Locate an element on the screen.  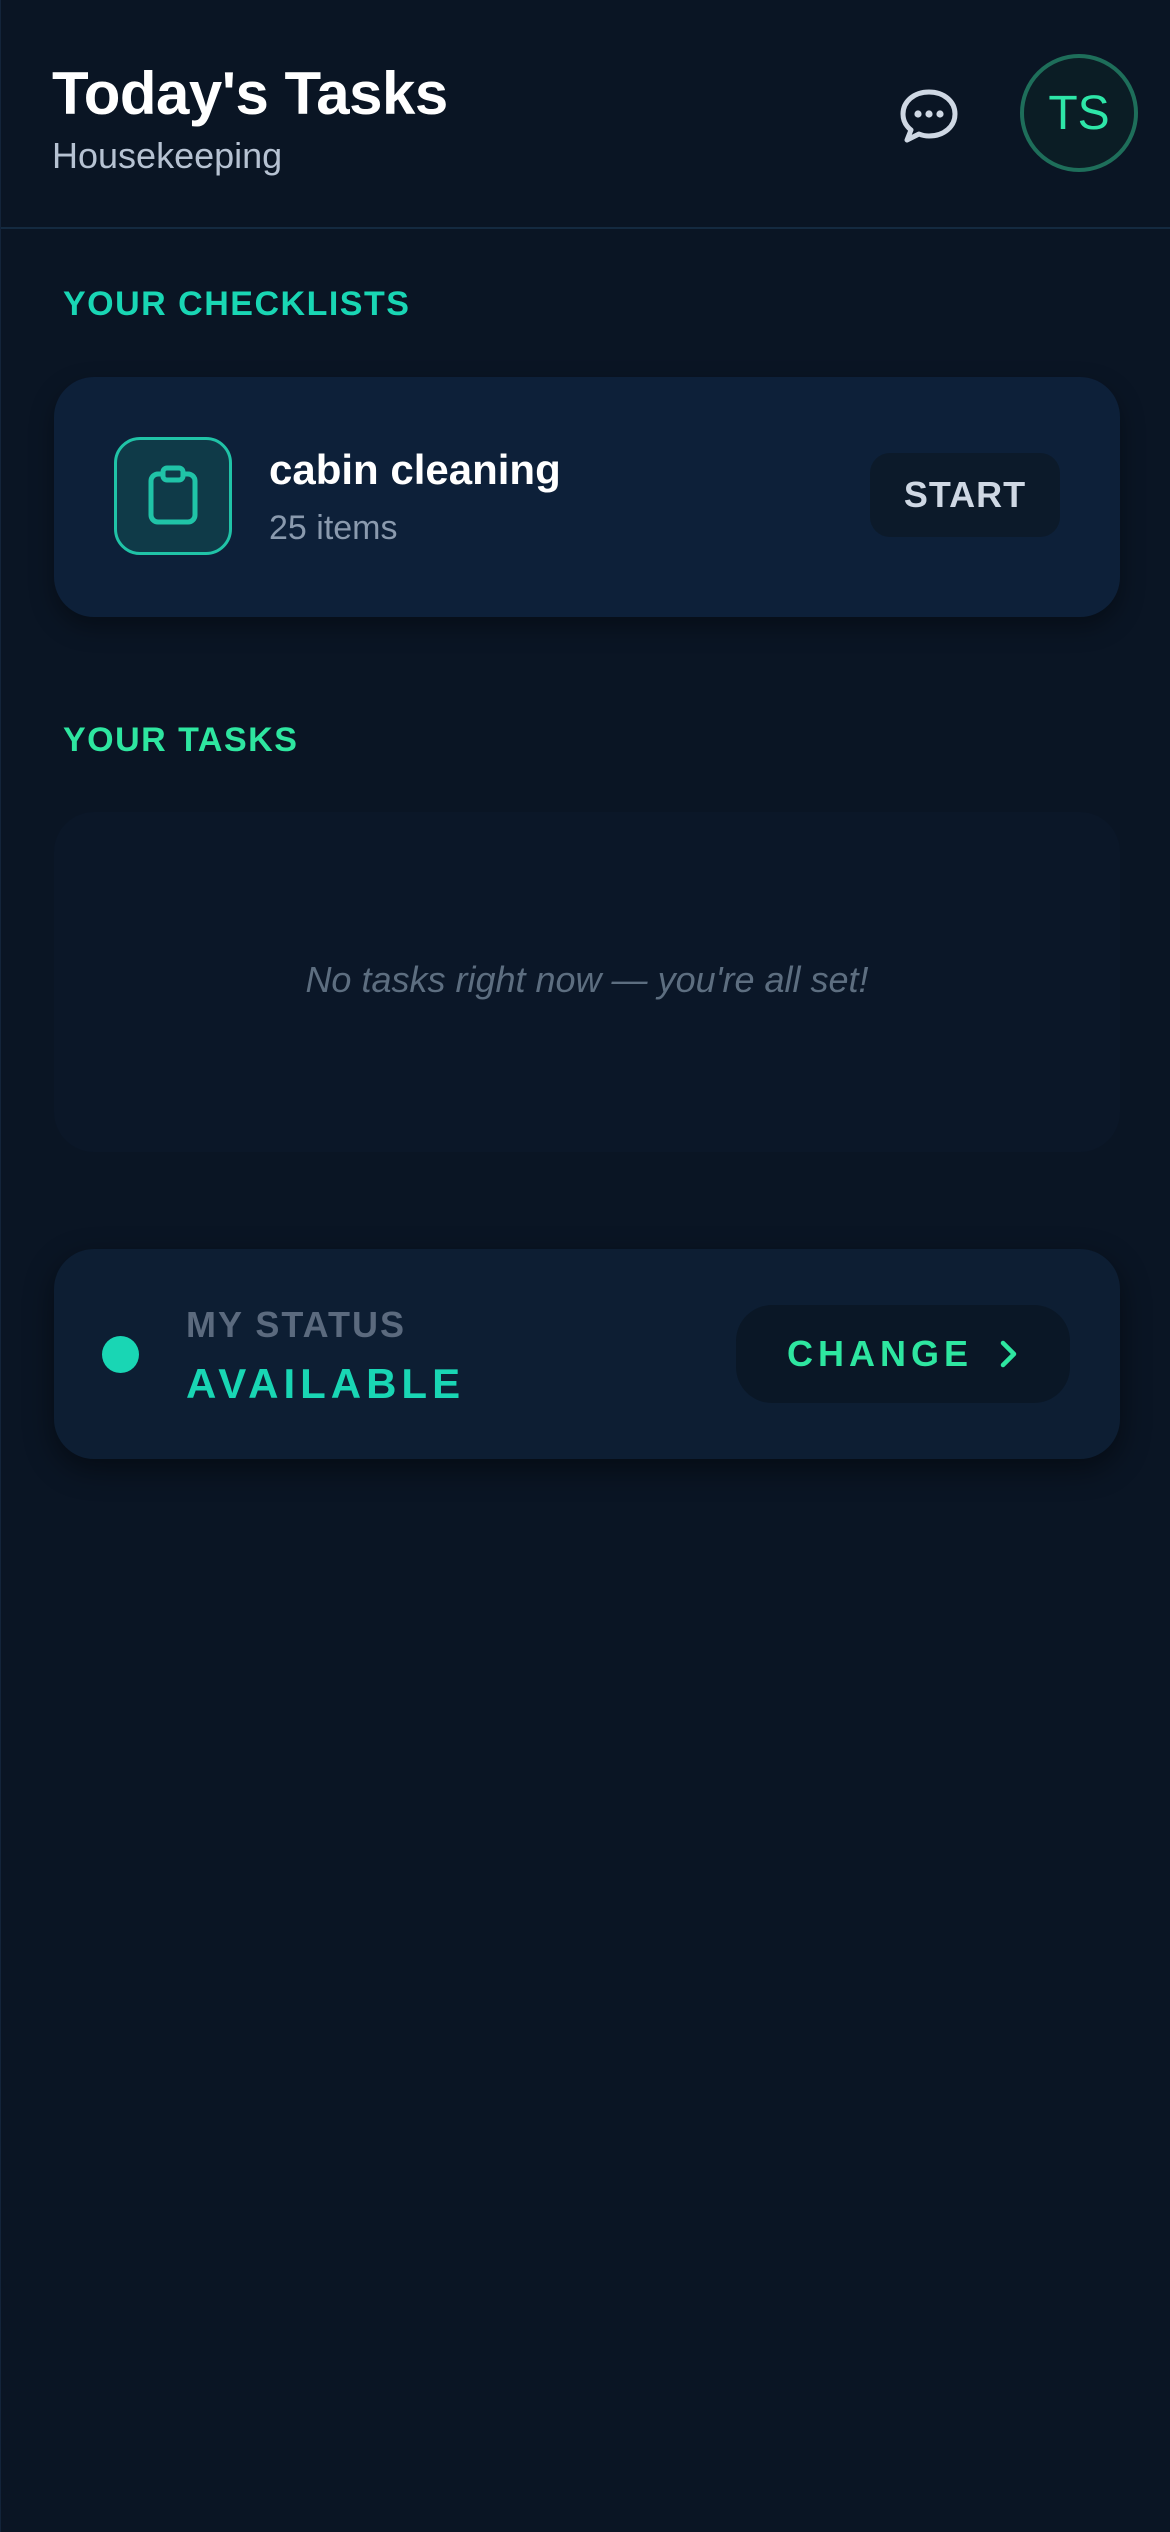
chat-button is located at coordinates (929, 116).